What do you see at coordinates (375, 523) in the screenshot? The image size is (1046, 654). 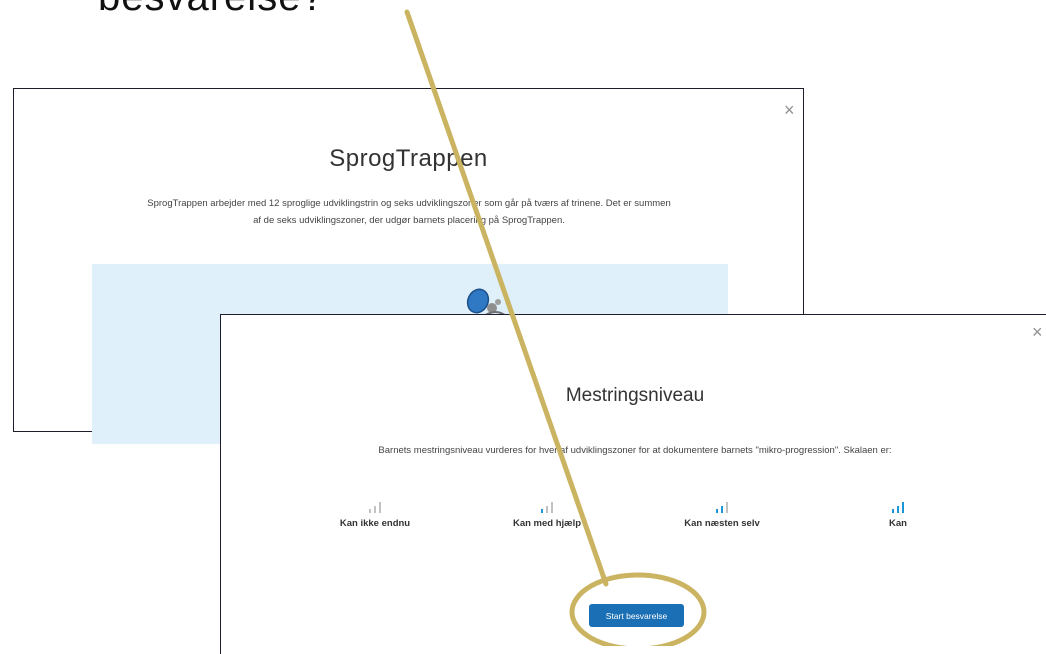 I see `level-label: Kan ikke endnu` at bounding box center [375, 523].